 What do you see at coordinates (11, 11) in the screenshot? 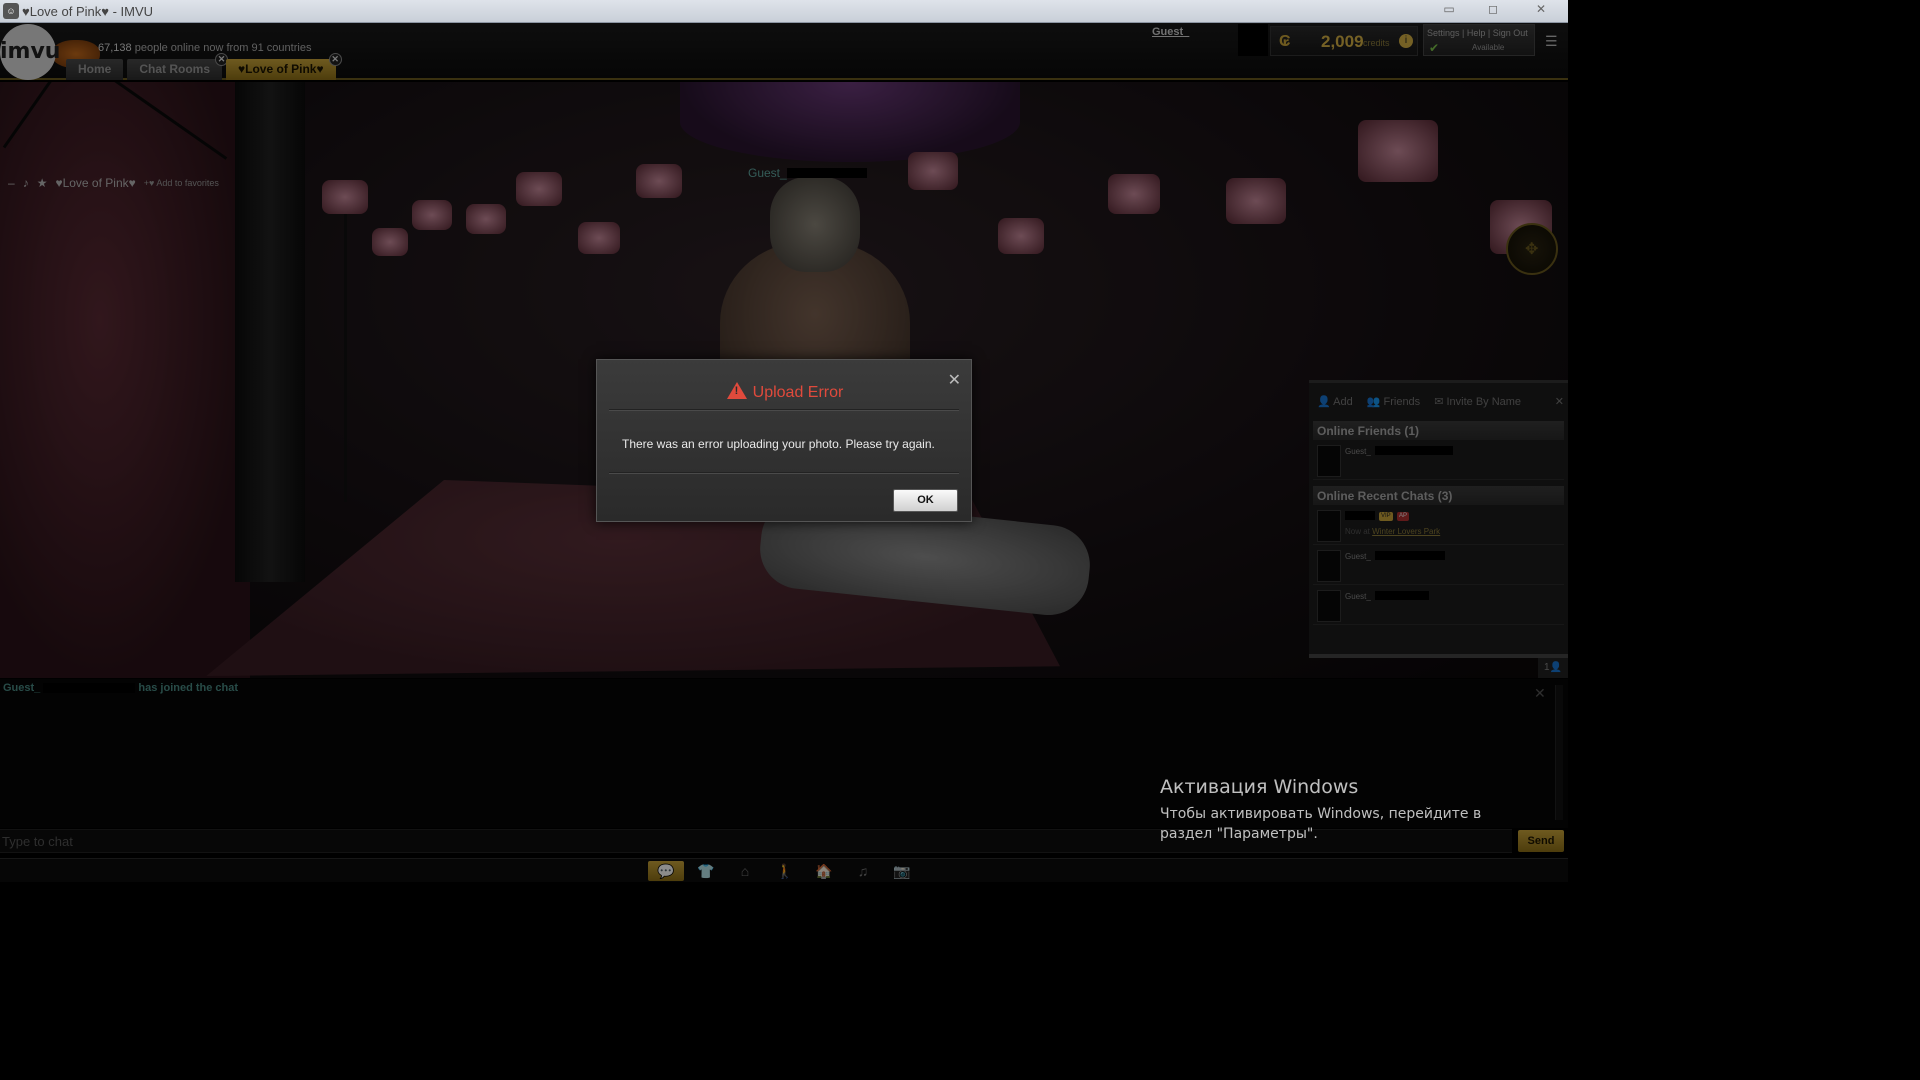
I see `imvu-app-icon: ☺` at bounding box center [11, 11].